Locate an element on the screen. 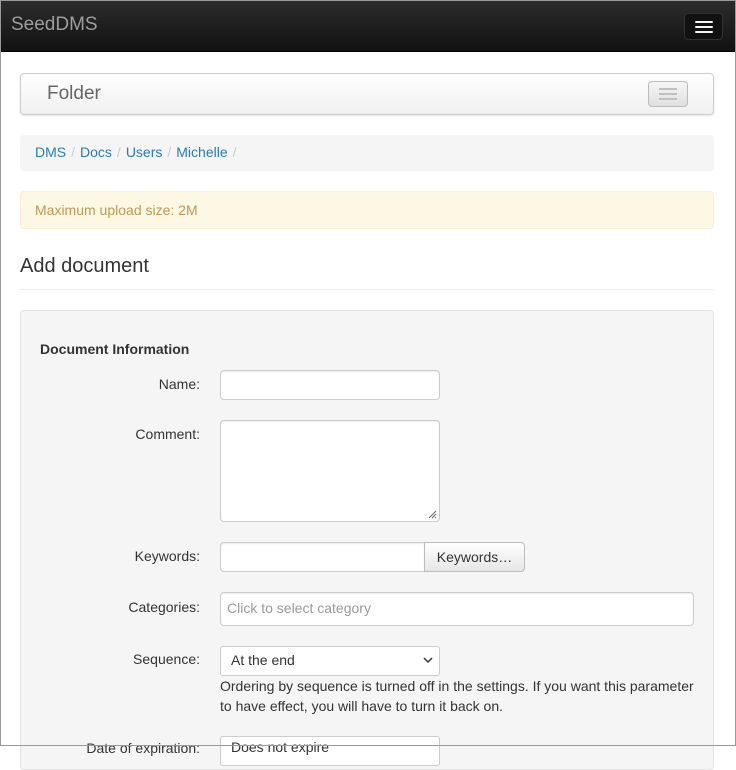  sequence-value: At the end is located at coordinates (263, 660).